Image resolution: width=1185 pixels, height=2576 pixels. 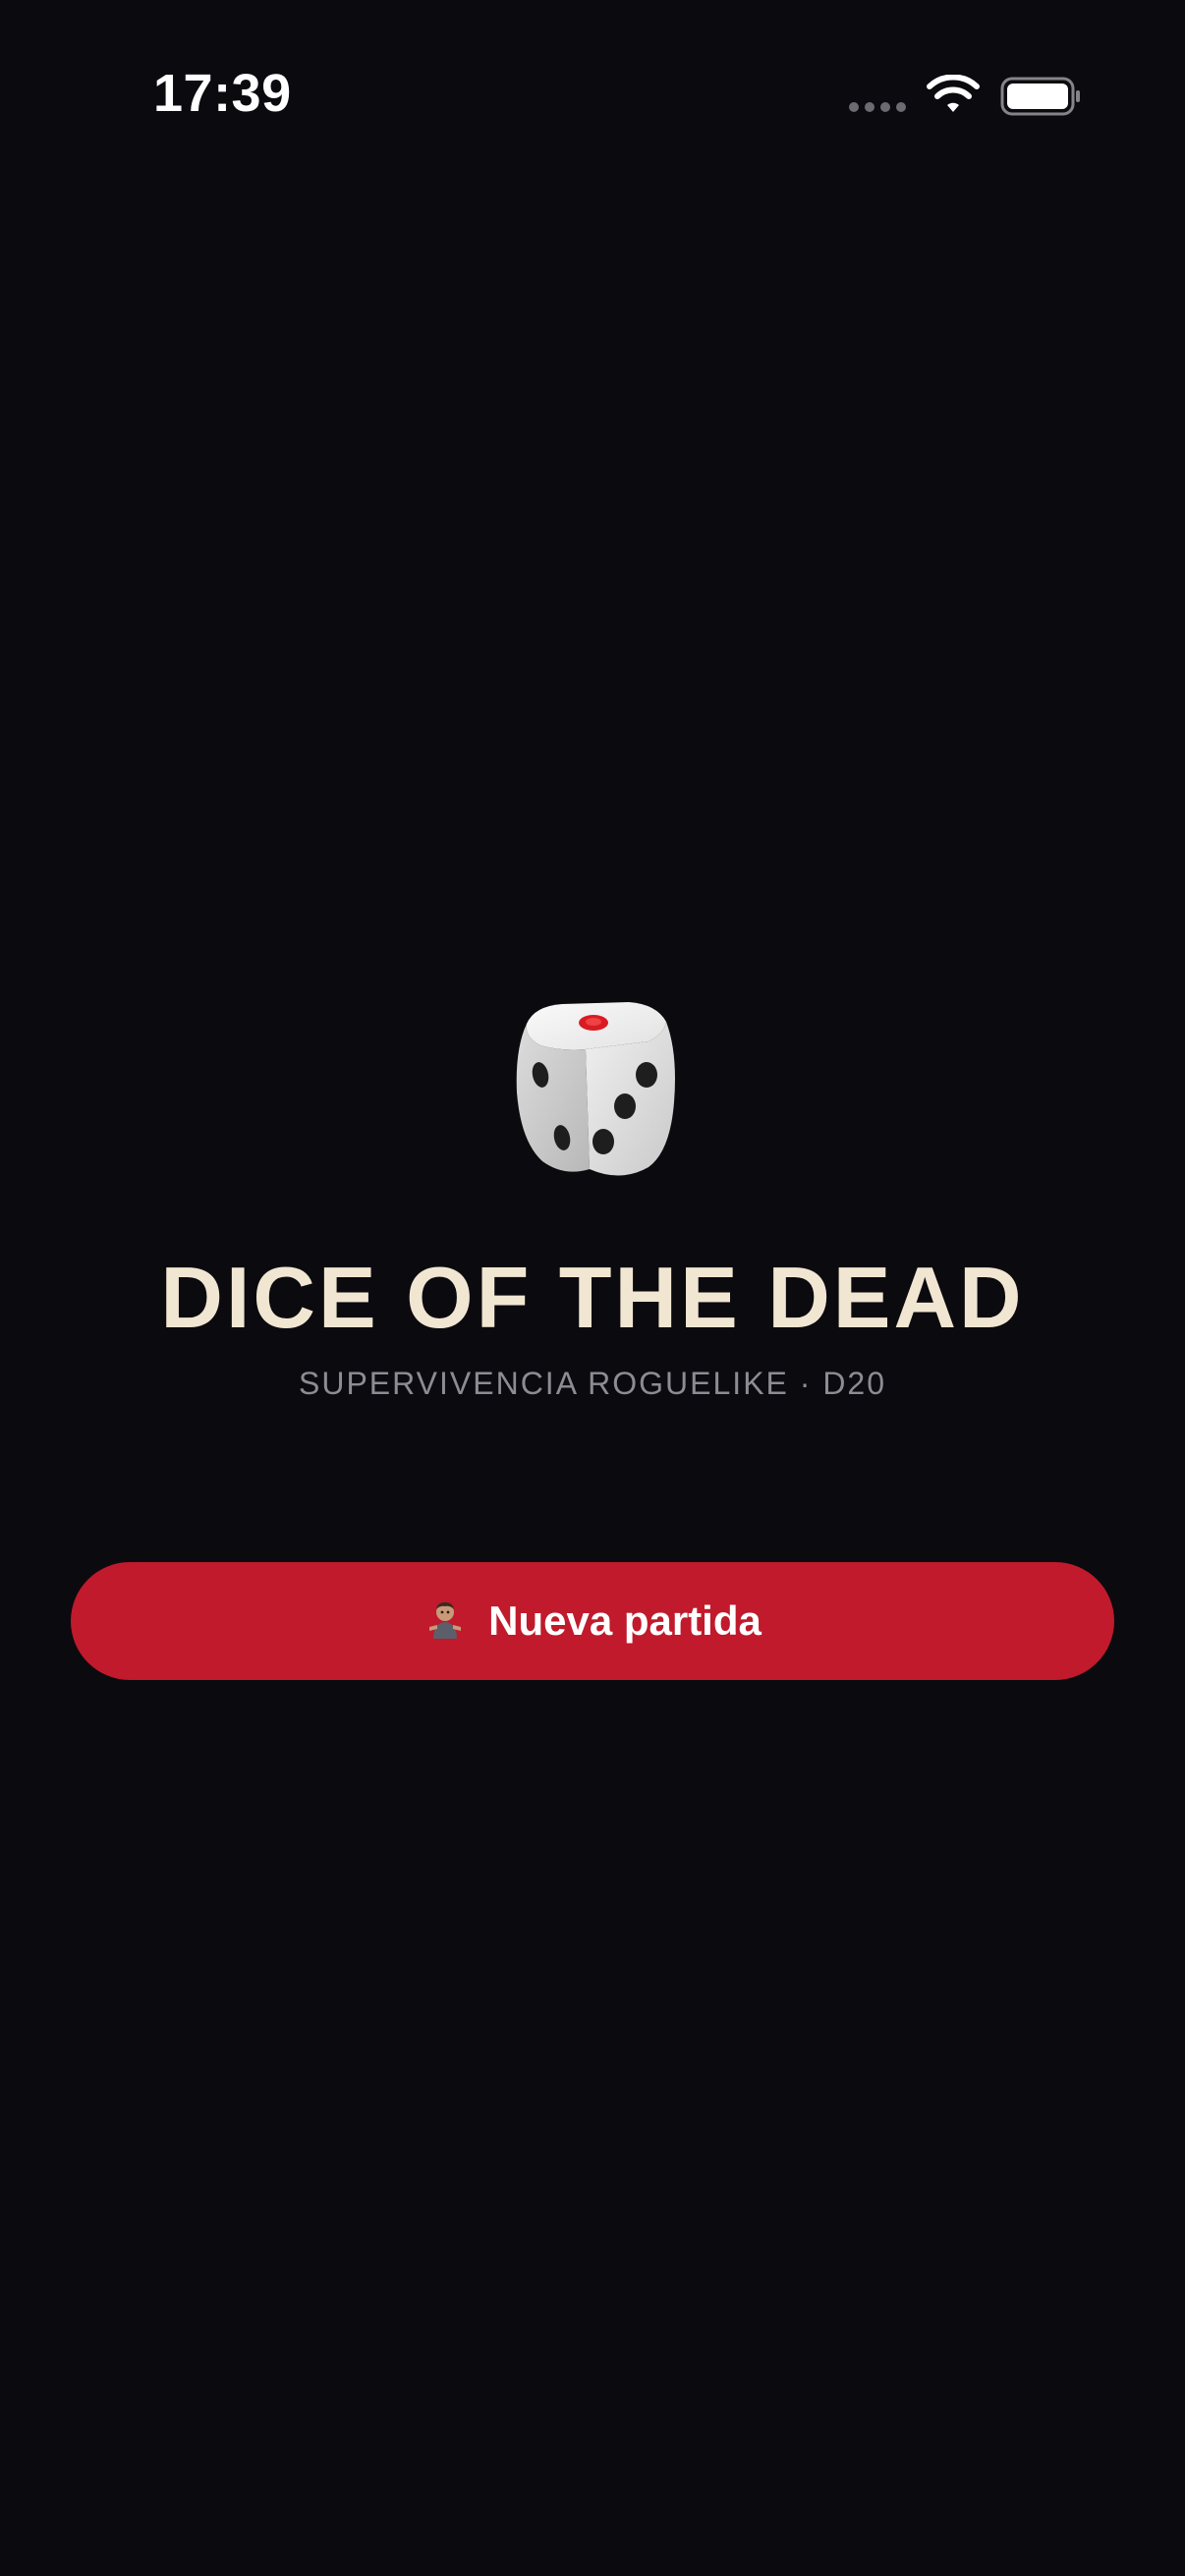 What do you see at coordinates (625, 1620) in the screenshot?
I see `new-game-label: Nueva partida` at bounding box center [625, 1620].